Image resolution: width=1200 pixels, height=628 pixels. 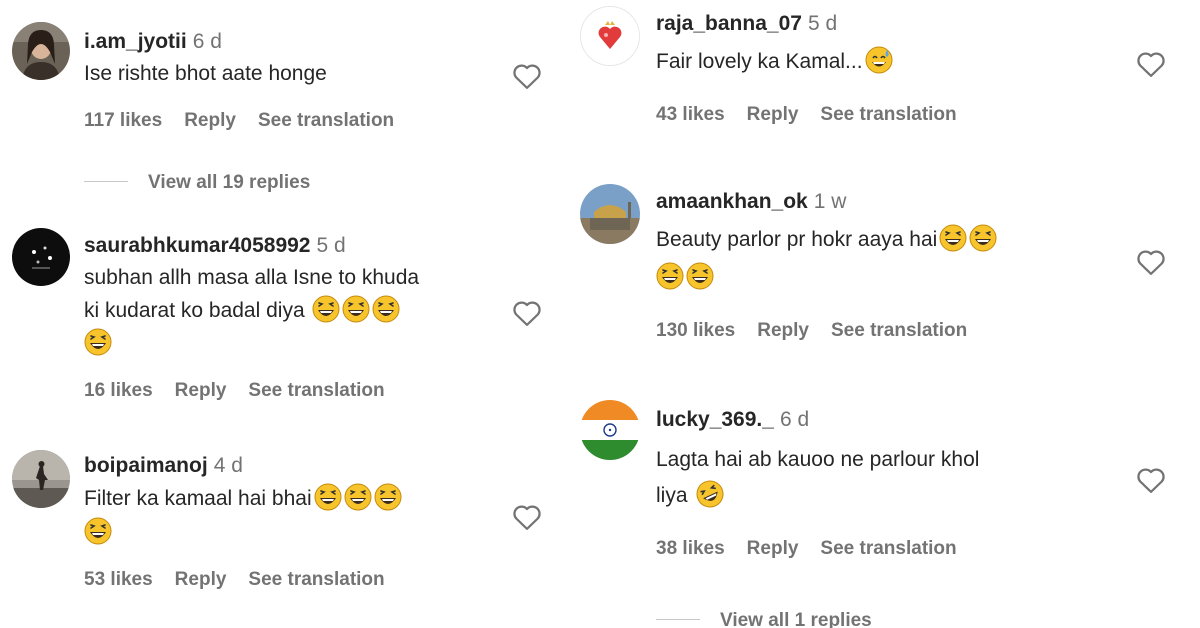 I want to click on likes-count: 16 likes, so click(x=118, y=390).